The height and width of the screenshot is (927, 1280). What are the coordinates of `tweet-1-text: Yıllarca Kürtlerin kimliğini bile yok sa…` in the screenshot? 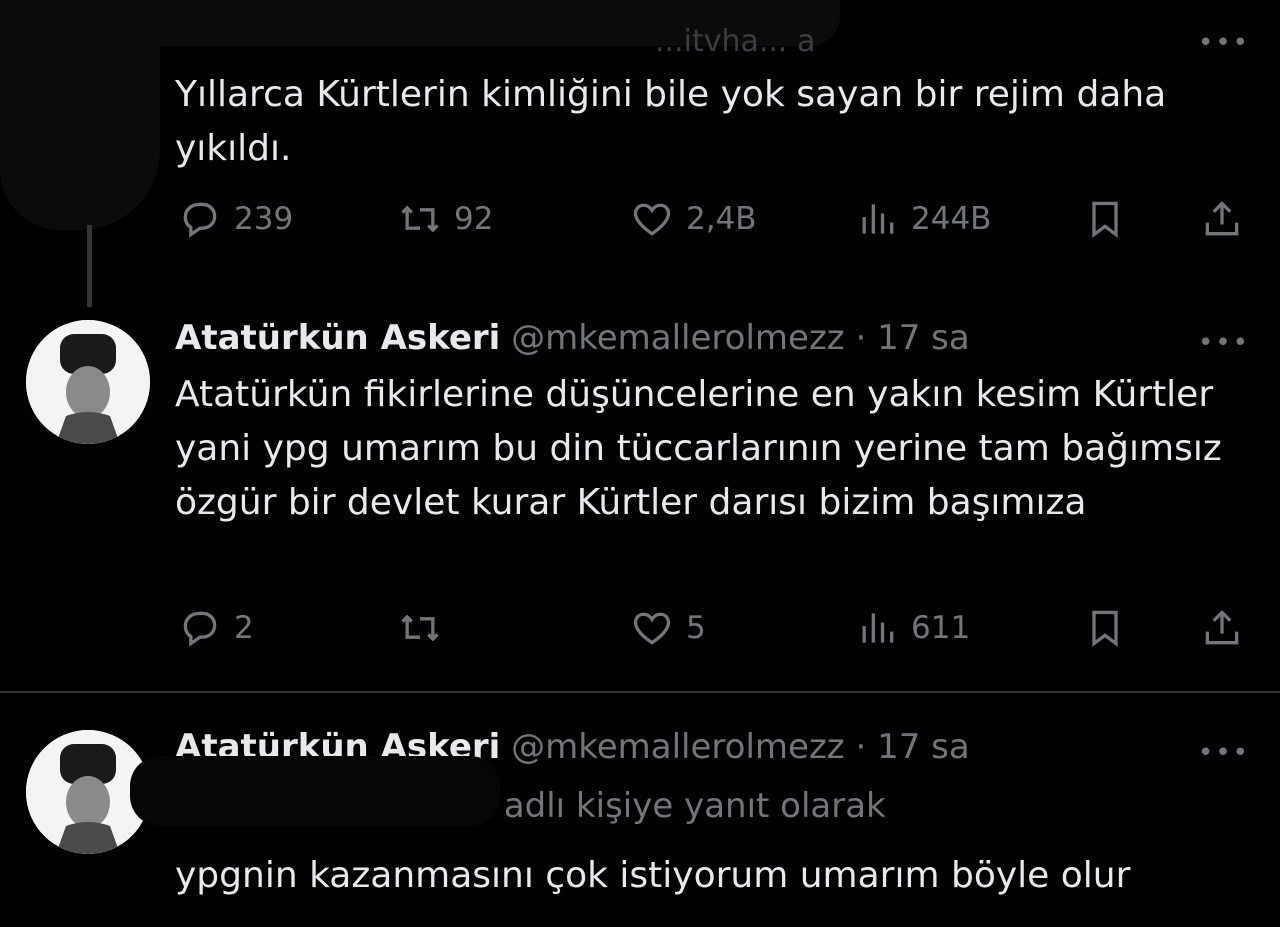 It's located at (671, 121).